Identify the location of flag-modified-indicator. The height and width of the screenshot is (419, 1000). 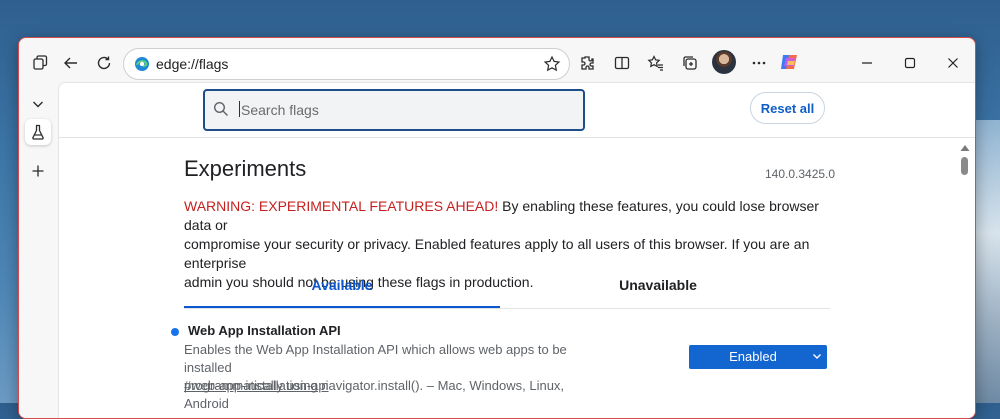
(175, 332).